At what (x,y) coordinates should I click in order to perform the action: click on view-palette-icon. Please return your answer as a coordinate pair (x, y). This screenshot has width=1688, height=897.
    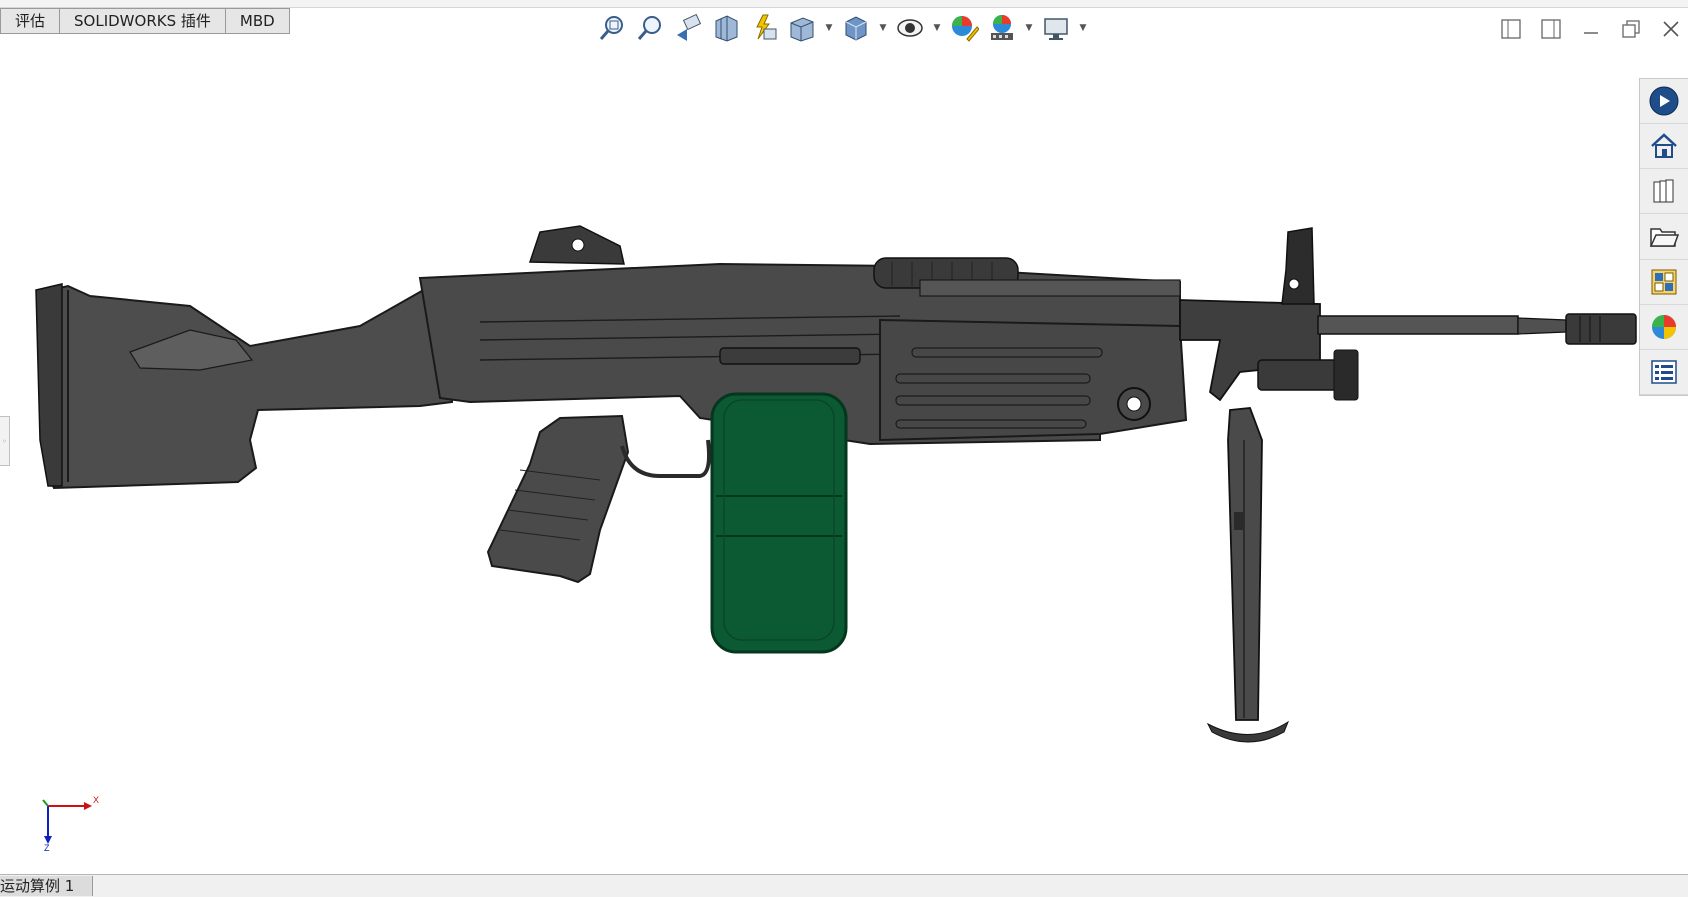
    Looking at the image, I should click on (1664, 282).